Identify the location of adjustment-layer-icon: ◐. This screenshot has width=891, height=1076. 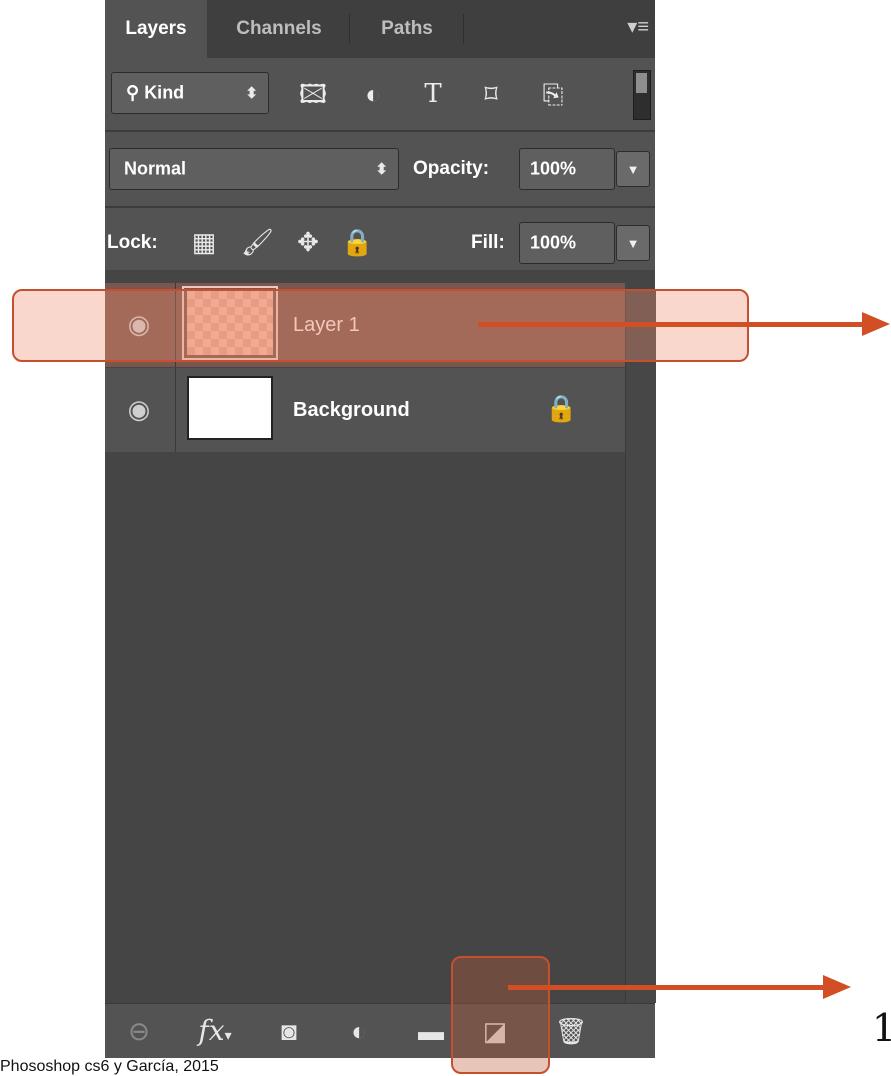
(359, 1031).